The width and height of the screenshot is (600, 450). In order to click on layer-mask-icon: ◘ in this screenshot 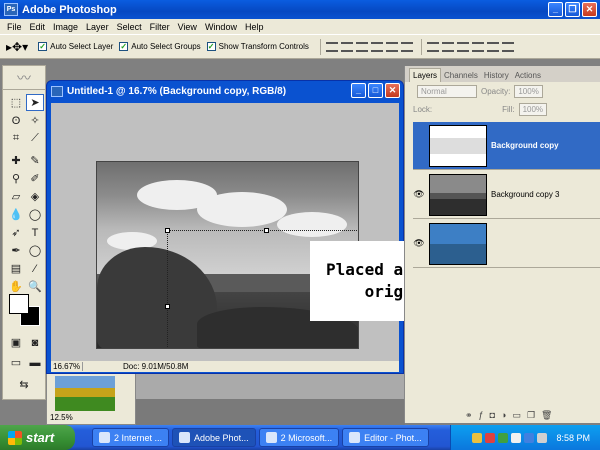, I will do `click(492, 415)`.